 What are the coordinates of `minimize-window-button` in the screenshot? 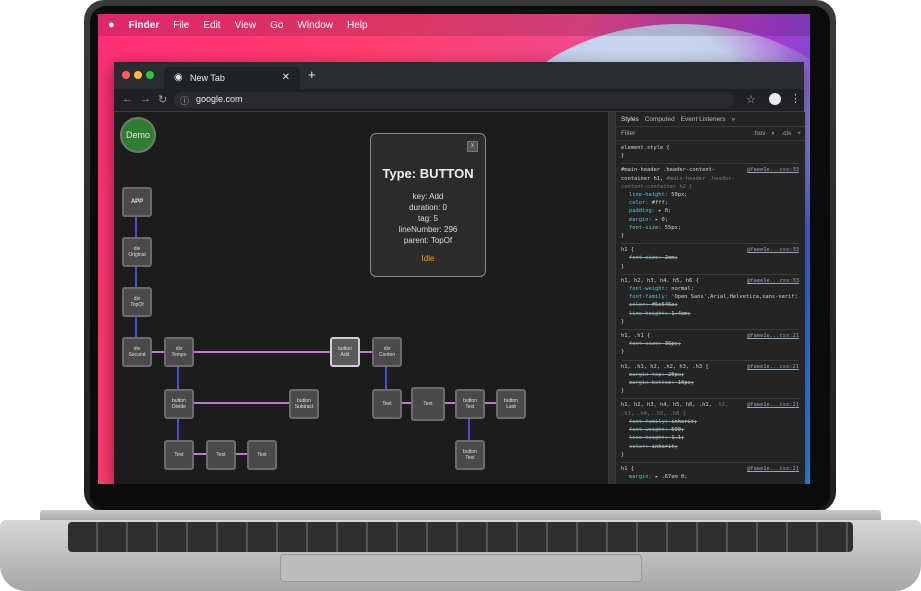 It's located at (138, 75).